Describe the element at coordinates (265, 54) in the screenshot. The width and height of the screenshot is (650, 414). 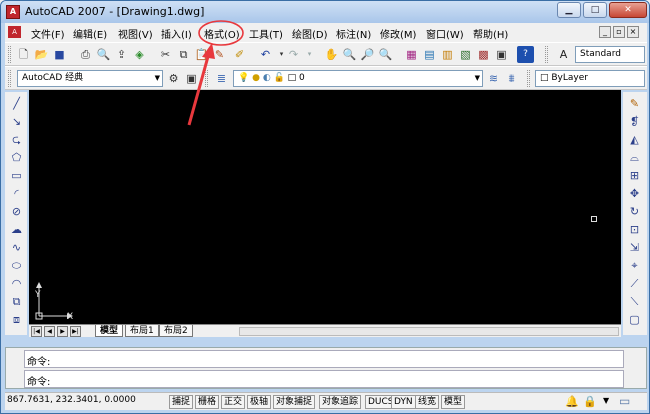
I see `undo-icon: ↶` at that location.